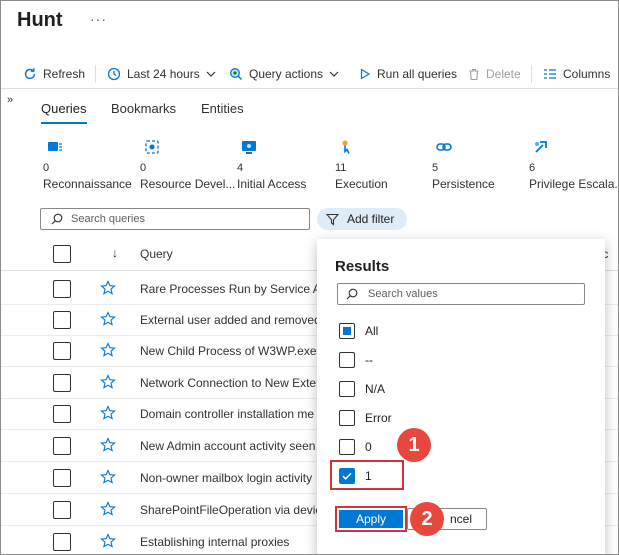 This screenshot has width=619, height=555. What do you see at coordinates (227, 414) in the screenshot?
I see `query-name: Domain controller installation me` at bounding box center [227, 414].